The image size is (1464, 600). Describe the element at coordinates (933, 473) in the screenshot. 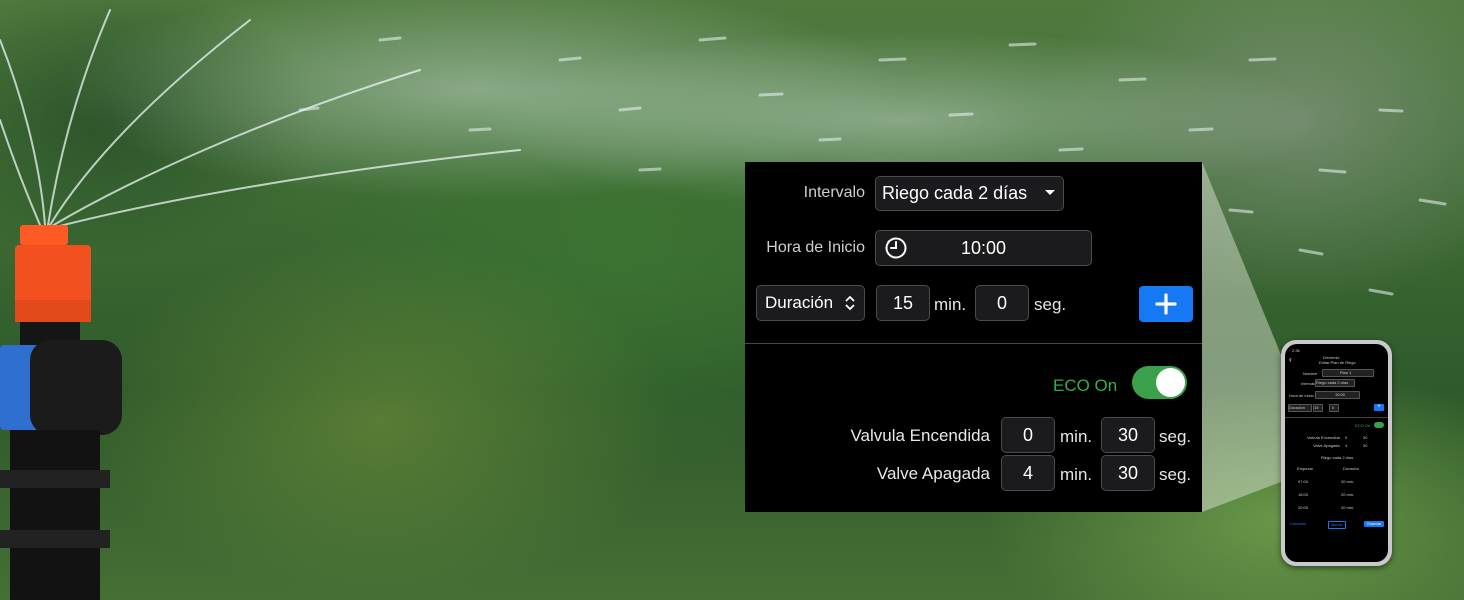

I see `valve-off-label: Valve Apagada` at that location.